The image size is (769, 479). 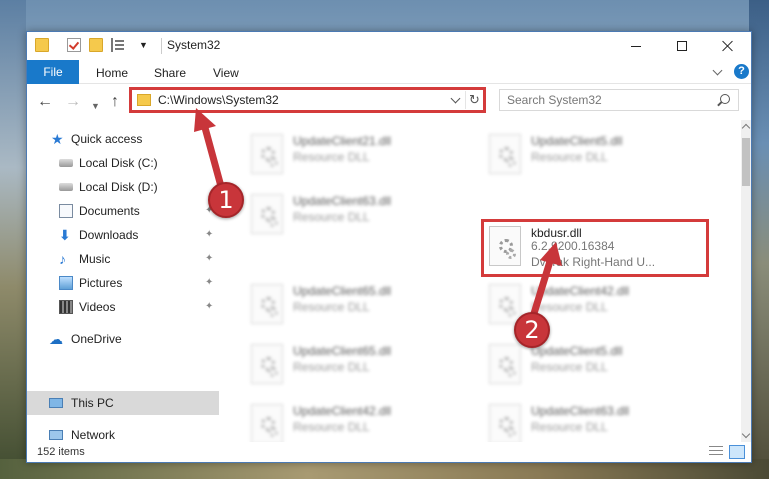 I want to click on sidebar-item-videos: Videos ✦, so click(x=123, y=307).